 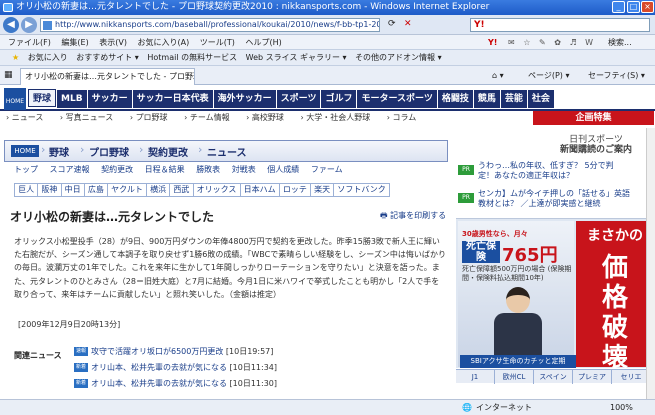 What do you see at coordinates (555, 199) in the screenshot?
I see `pr-ad-english: PR センカ】ムが今イチ押しの「話せる」英語 教材とは？ ／上達が即実感と継続` at bounding box center [555, 199].